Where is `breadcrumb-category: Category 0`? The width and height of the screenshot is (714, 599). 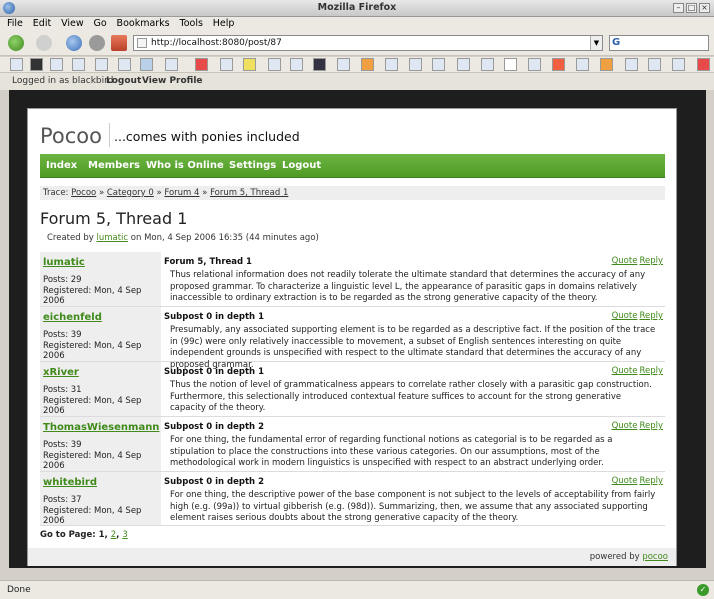
breadcrumb-category: Category 0 is located at coordinates (130, 193).